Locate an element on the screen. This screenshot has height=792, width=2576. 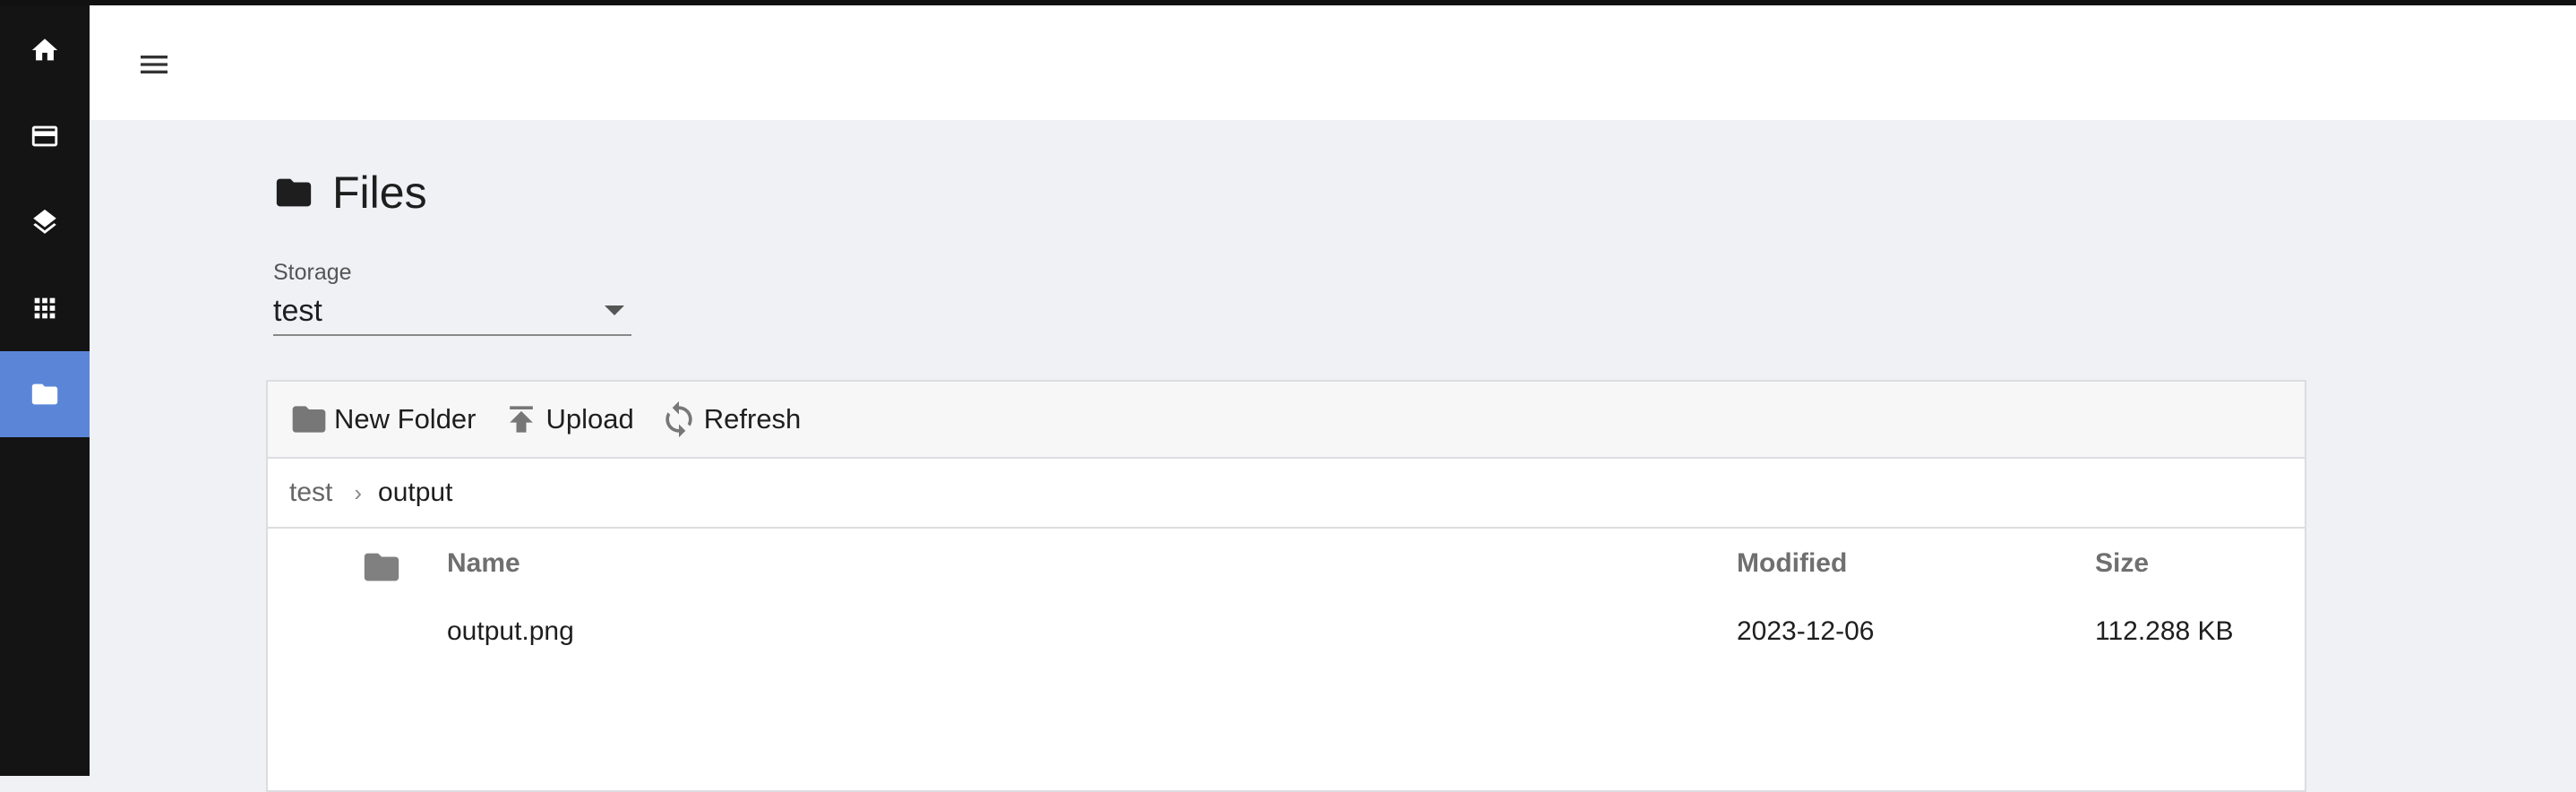
layers-icon is located at coordinates (44, 221).